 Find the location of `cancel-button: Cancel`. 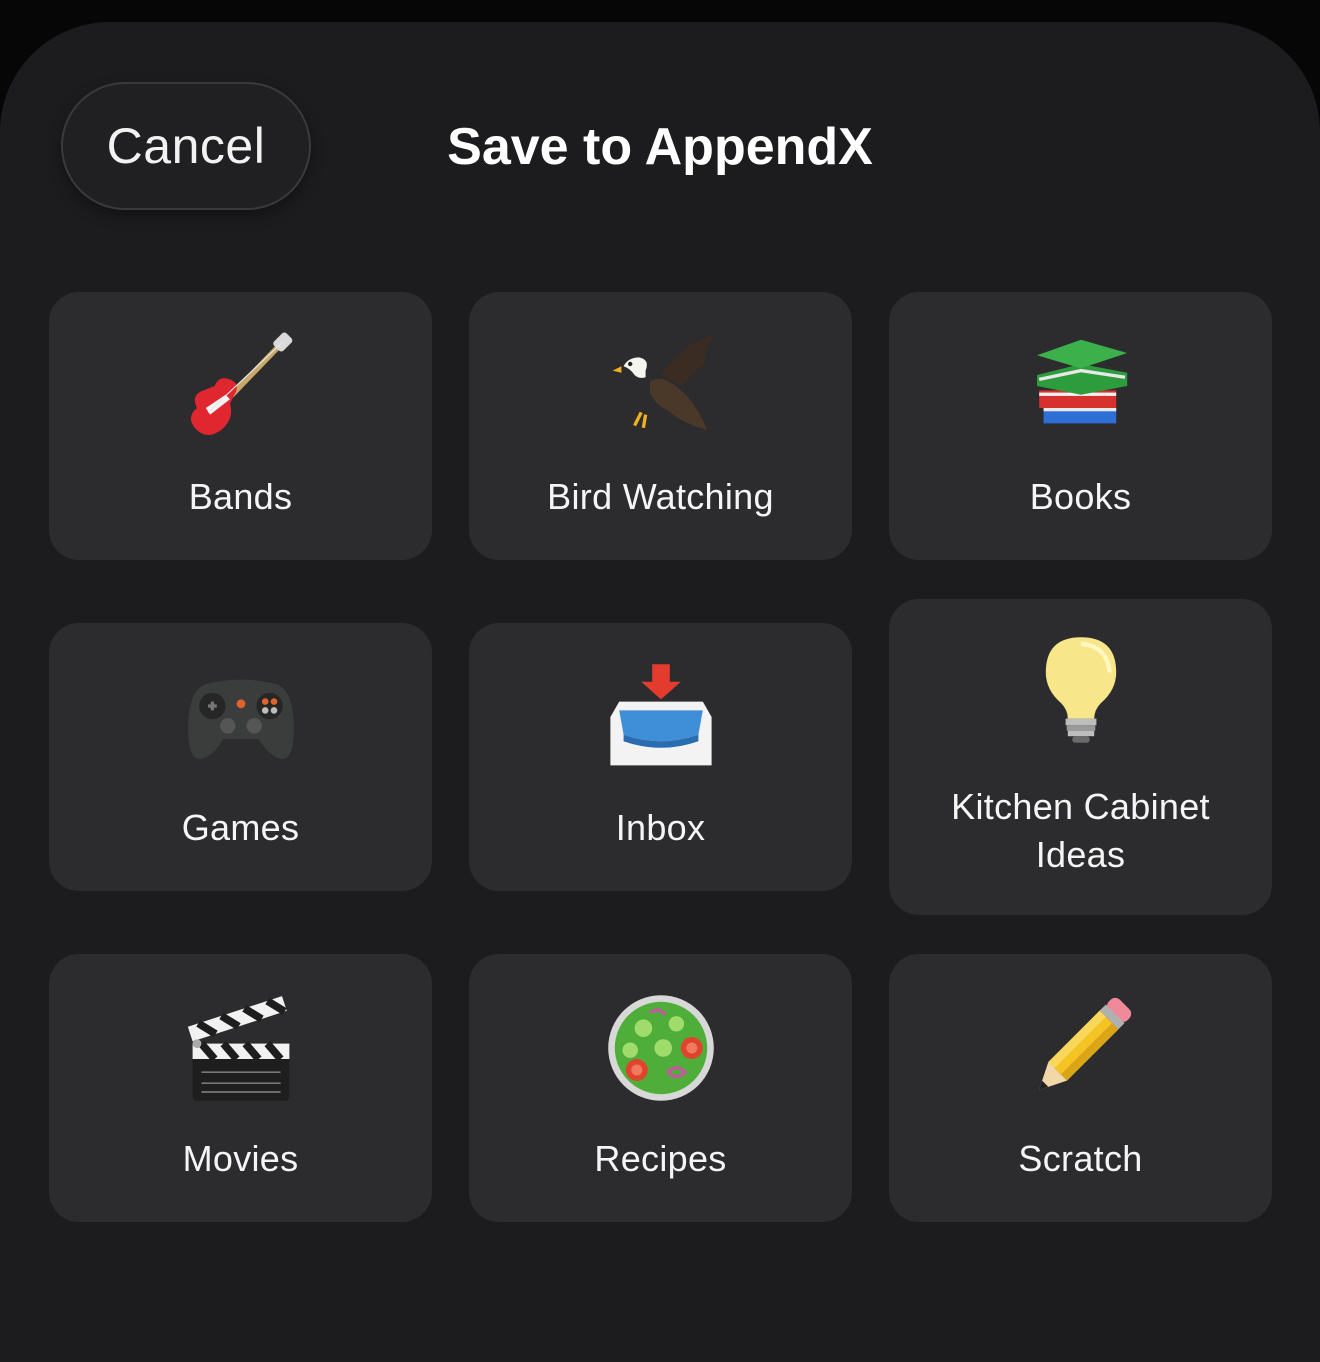

cancel-button: Cancel is located at coordinates (186, 146).